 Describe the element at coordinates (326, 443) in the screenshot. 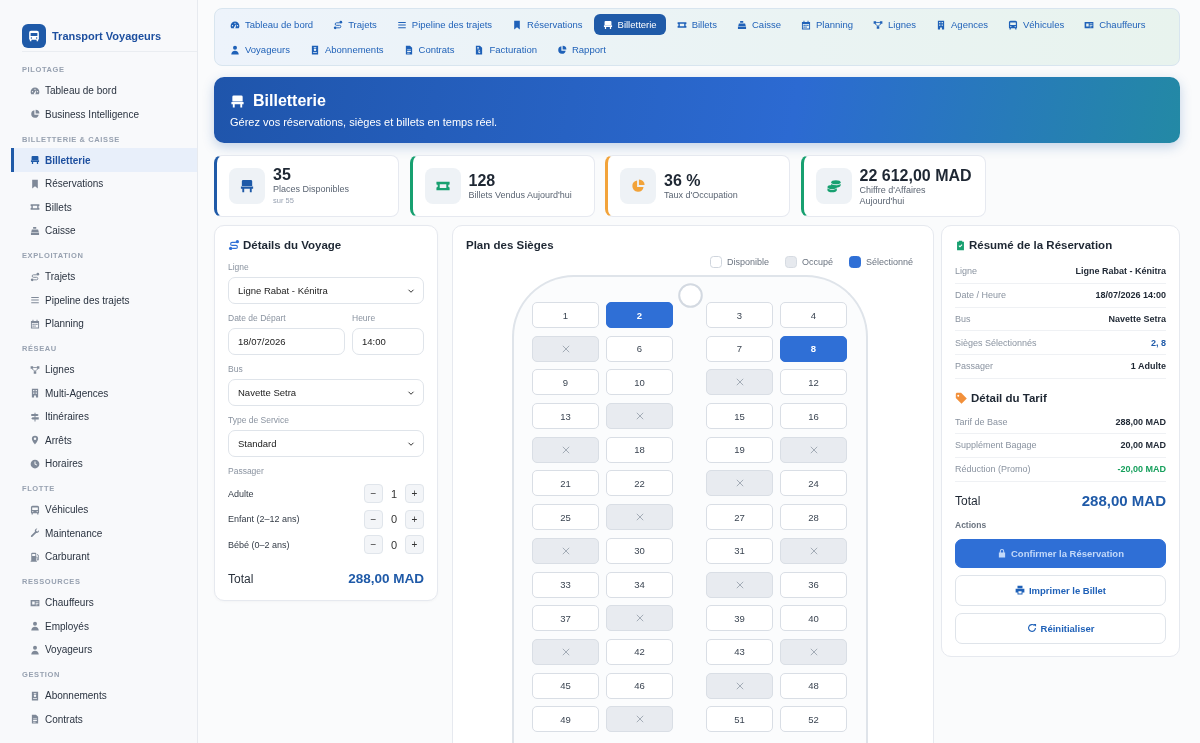

I see `dropdown: Standard` at that location.